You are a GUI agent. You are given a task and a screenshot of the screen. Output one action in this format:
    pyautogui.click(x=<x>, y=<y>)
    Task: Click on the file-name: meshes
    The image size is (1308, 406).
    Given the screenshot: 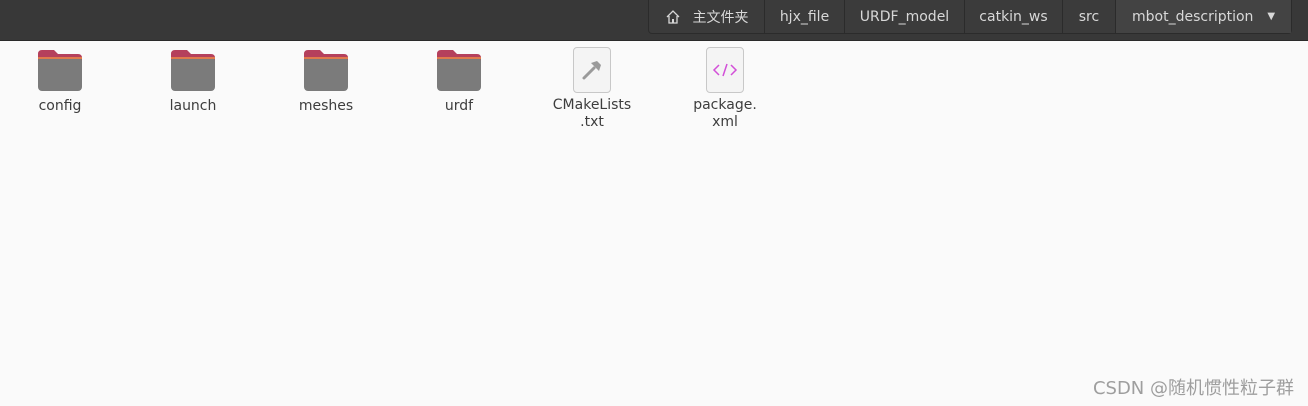 What is the action you would take?
    pyautogui.click(x=326, y=106)
    